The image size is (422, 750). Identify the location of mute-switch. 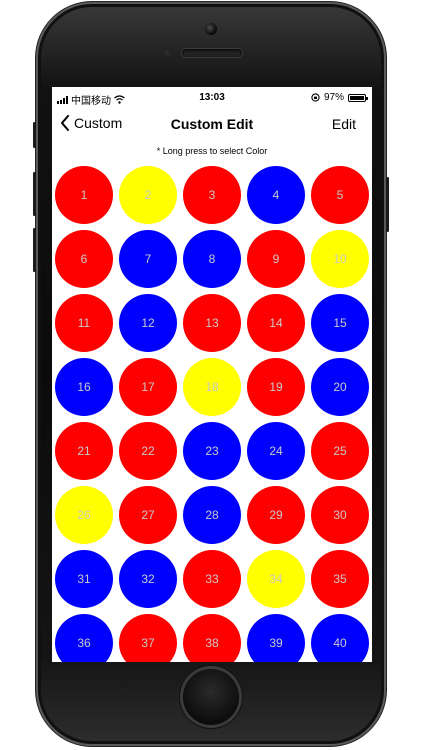
(34, 135).